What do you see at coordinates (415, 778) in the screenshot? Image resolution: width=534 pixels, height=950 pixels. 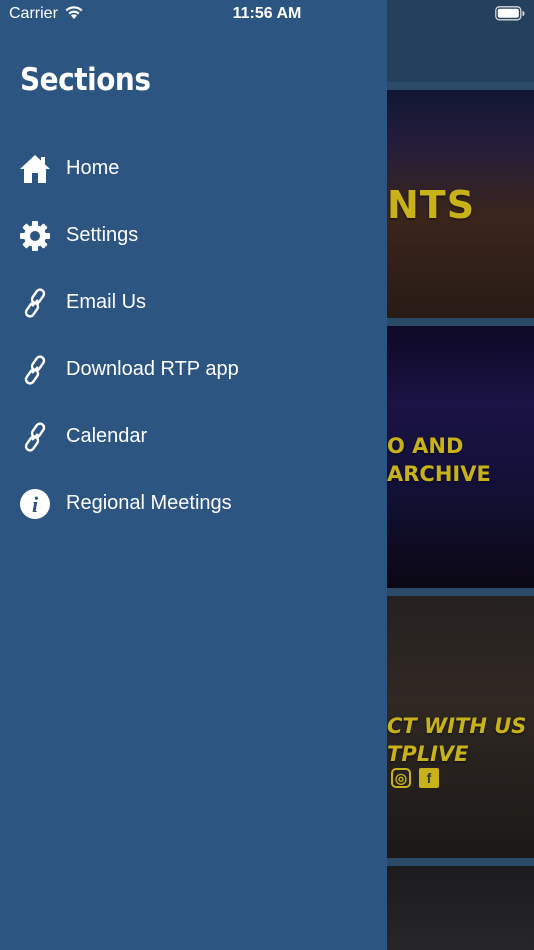 I see `social-icons: ◎ f` at bounding box center [415, 778].